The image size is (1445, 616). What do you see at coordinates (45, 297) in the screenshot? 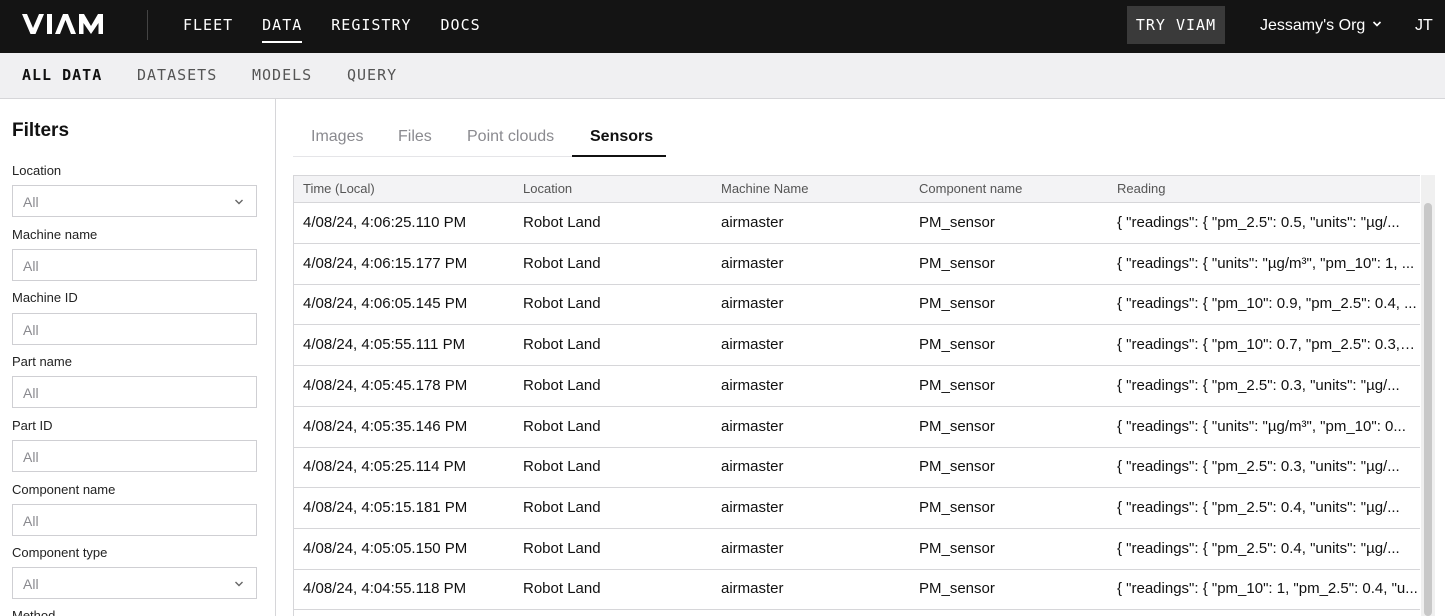
I see `filter-label-machine-id: Machine ID` at bounding box center [45, 297].